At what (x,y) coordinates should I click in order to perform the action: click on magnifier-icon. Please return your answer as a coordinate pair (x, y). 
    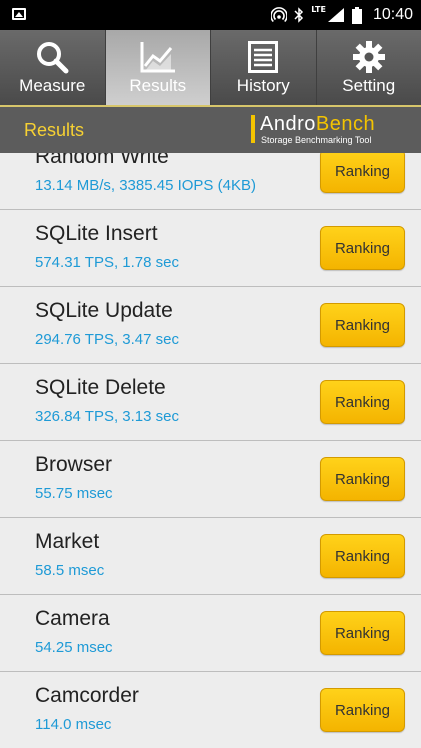
    Looking at the image, I should click on (53, 58).